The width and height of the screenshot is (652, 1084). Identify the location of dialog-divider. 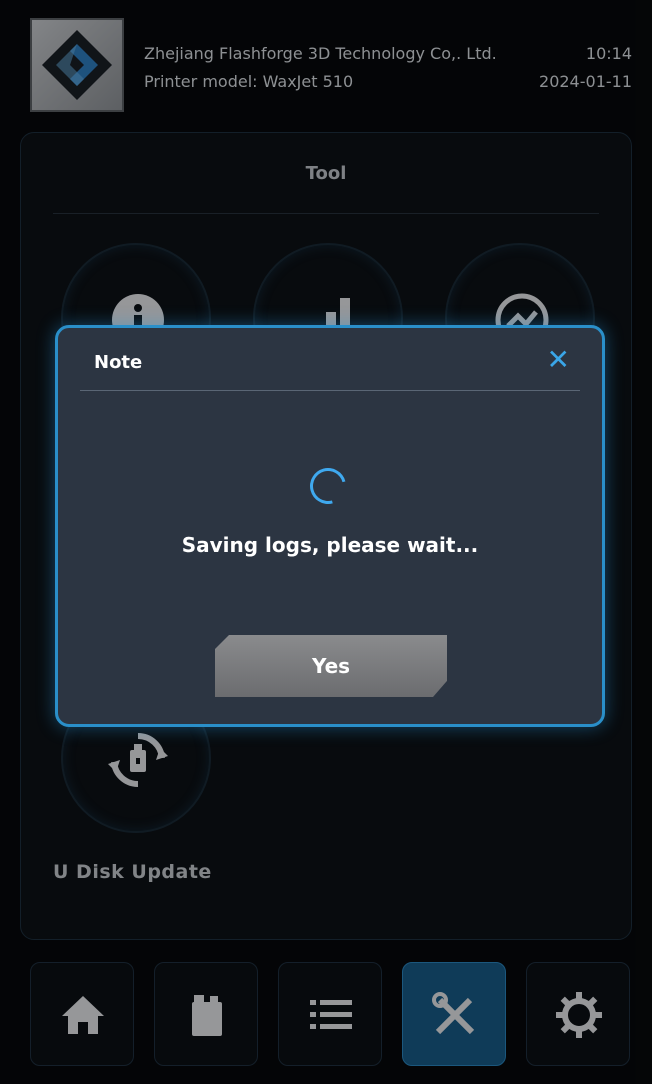
(330, 390).